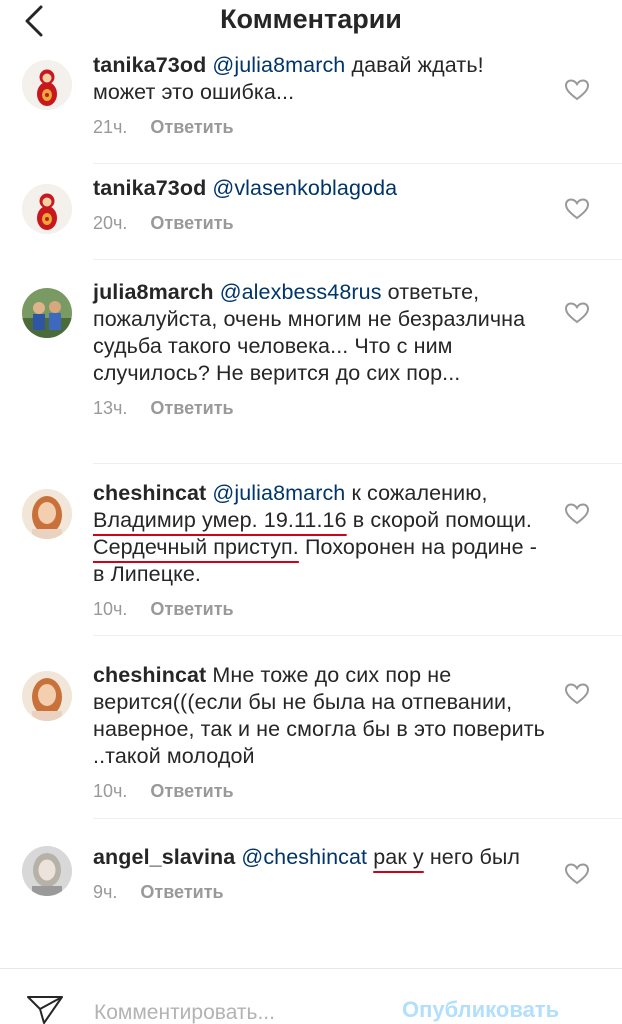 The height and width of the screenshot is (1024, 622). I want to click on comment-meta: 20ч. Ответить, so click(320, 223).